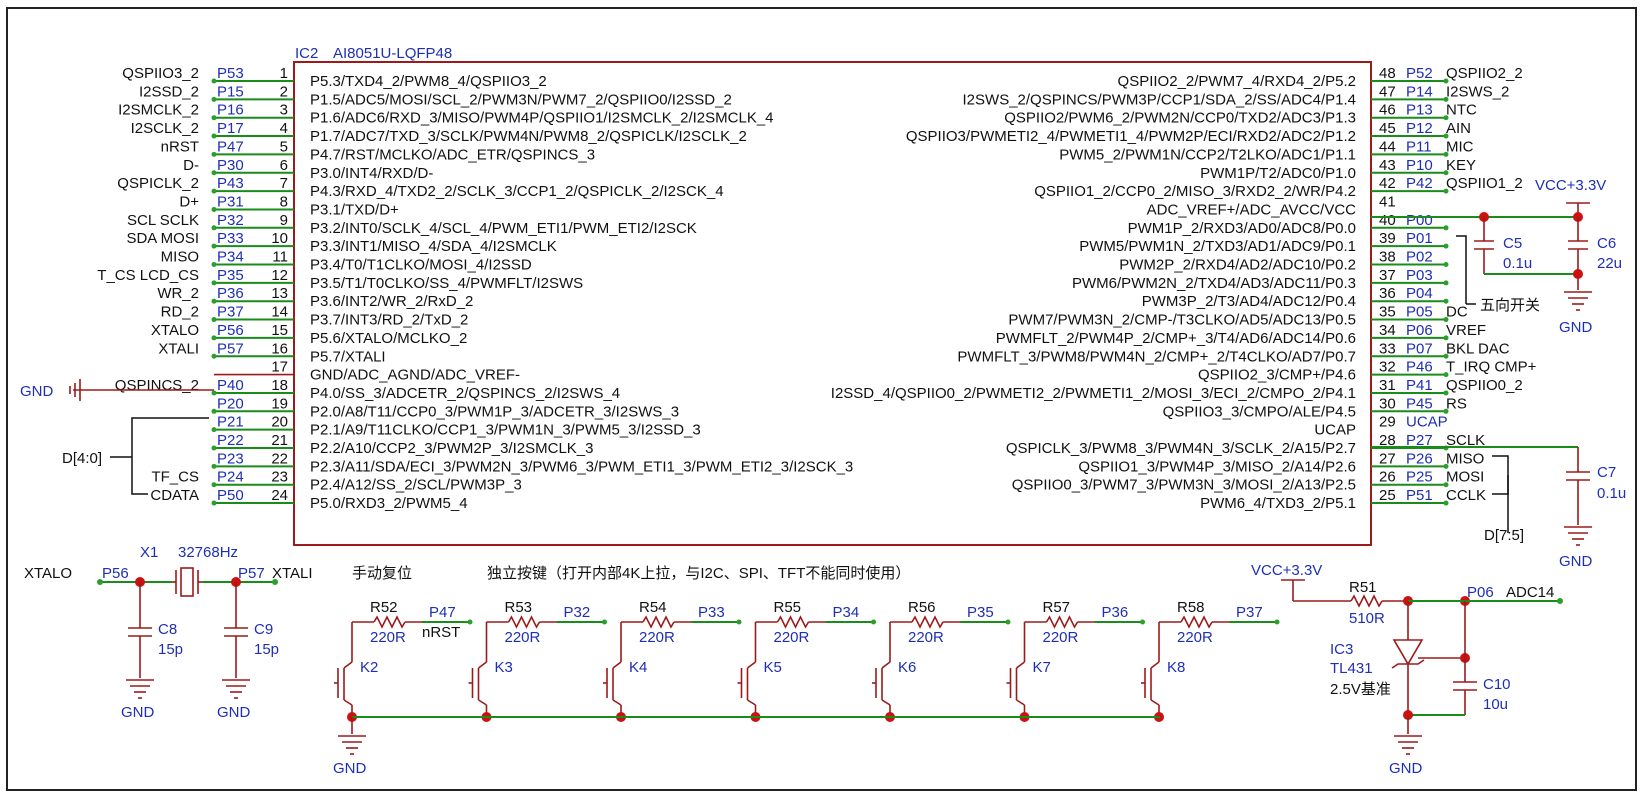  I want to click on key-k4: R54 220R P33 K4, so click(672, 660).